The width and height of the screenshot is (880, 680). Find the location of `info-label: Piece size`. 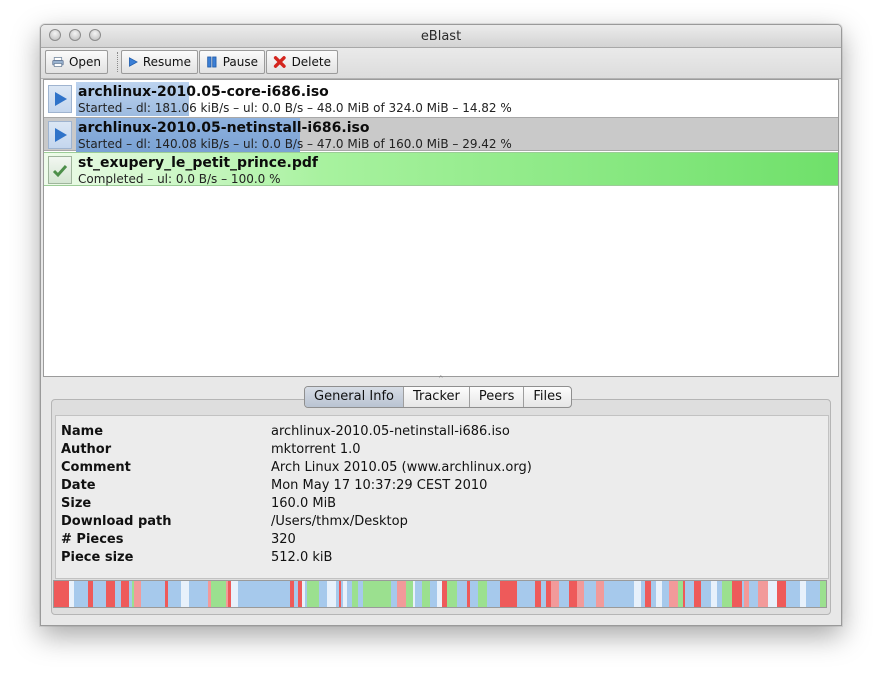

info-label: Piece size is located at coordinates (97, 557).